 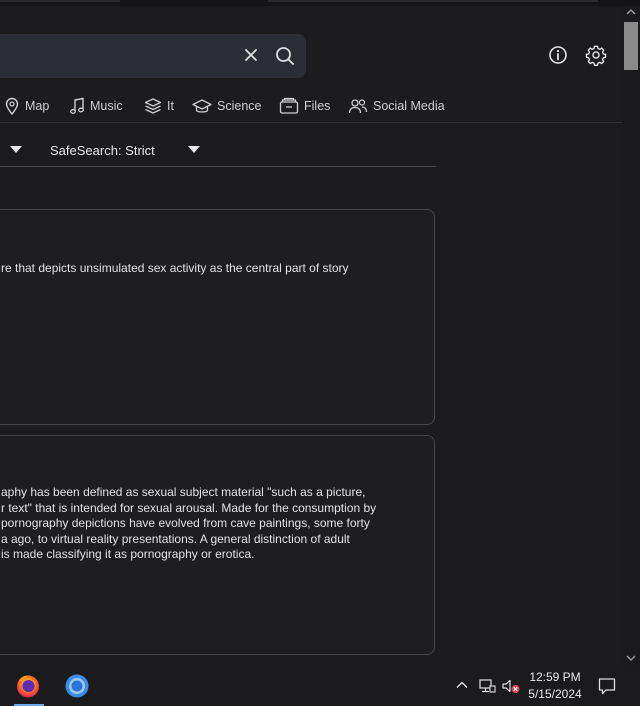 I want to click on files-icon, so click(x=289, y=105).